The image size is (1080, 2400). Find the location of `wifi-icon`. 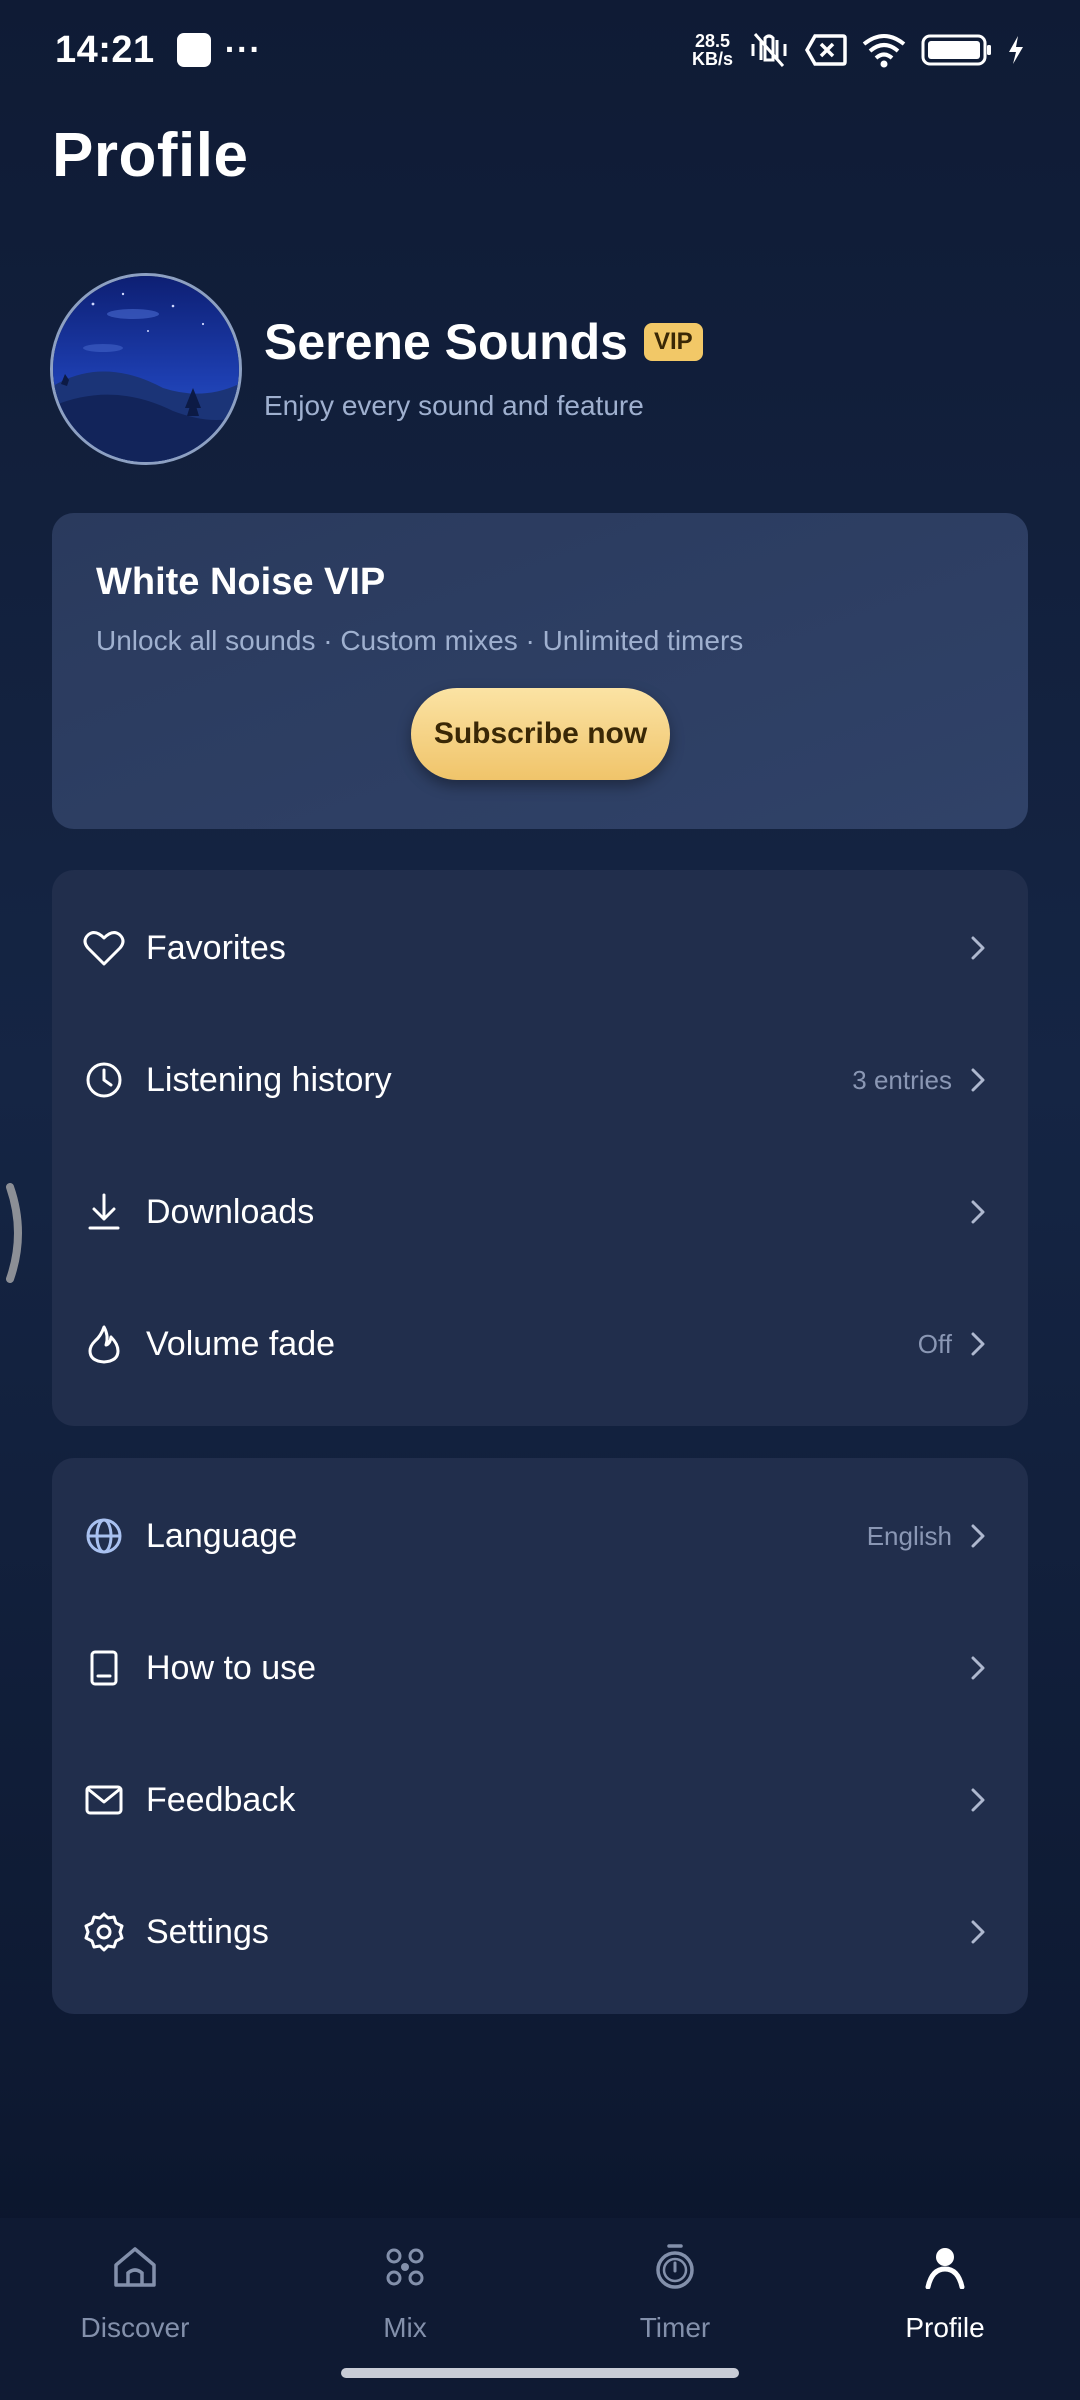

wifi-icon is located at coordinates (884, 50).